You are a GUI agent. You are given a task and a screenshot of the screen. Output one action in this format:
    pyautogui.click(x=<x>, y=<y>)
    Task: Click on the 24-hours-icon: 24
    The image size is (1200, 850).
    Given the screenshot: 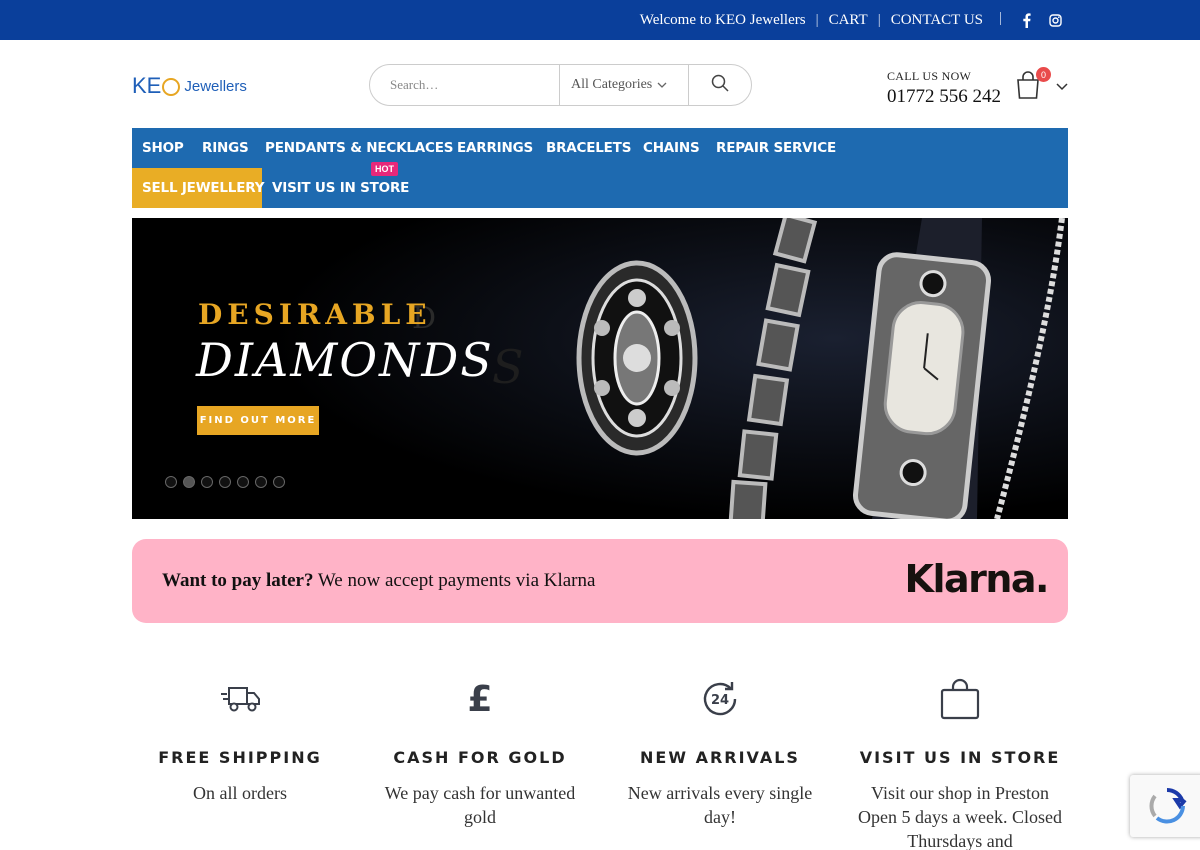 What is the action you would take?
    pyautogui.click(x=720, y=699)
    